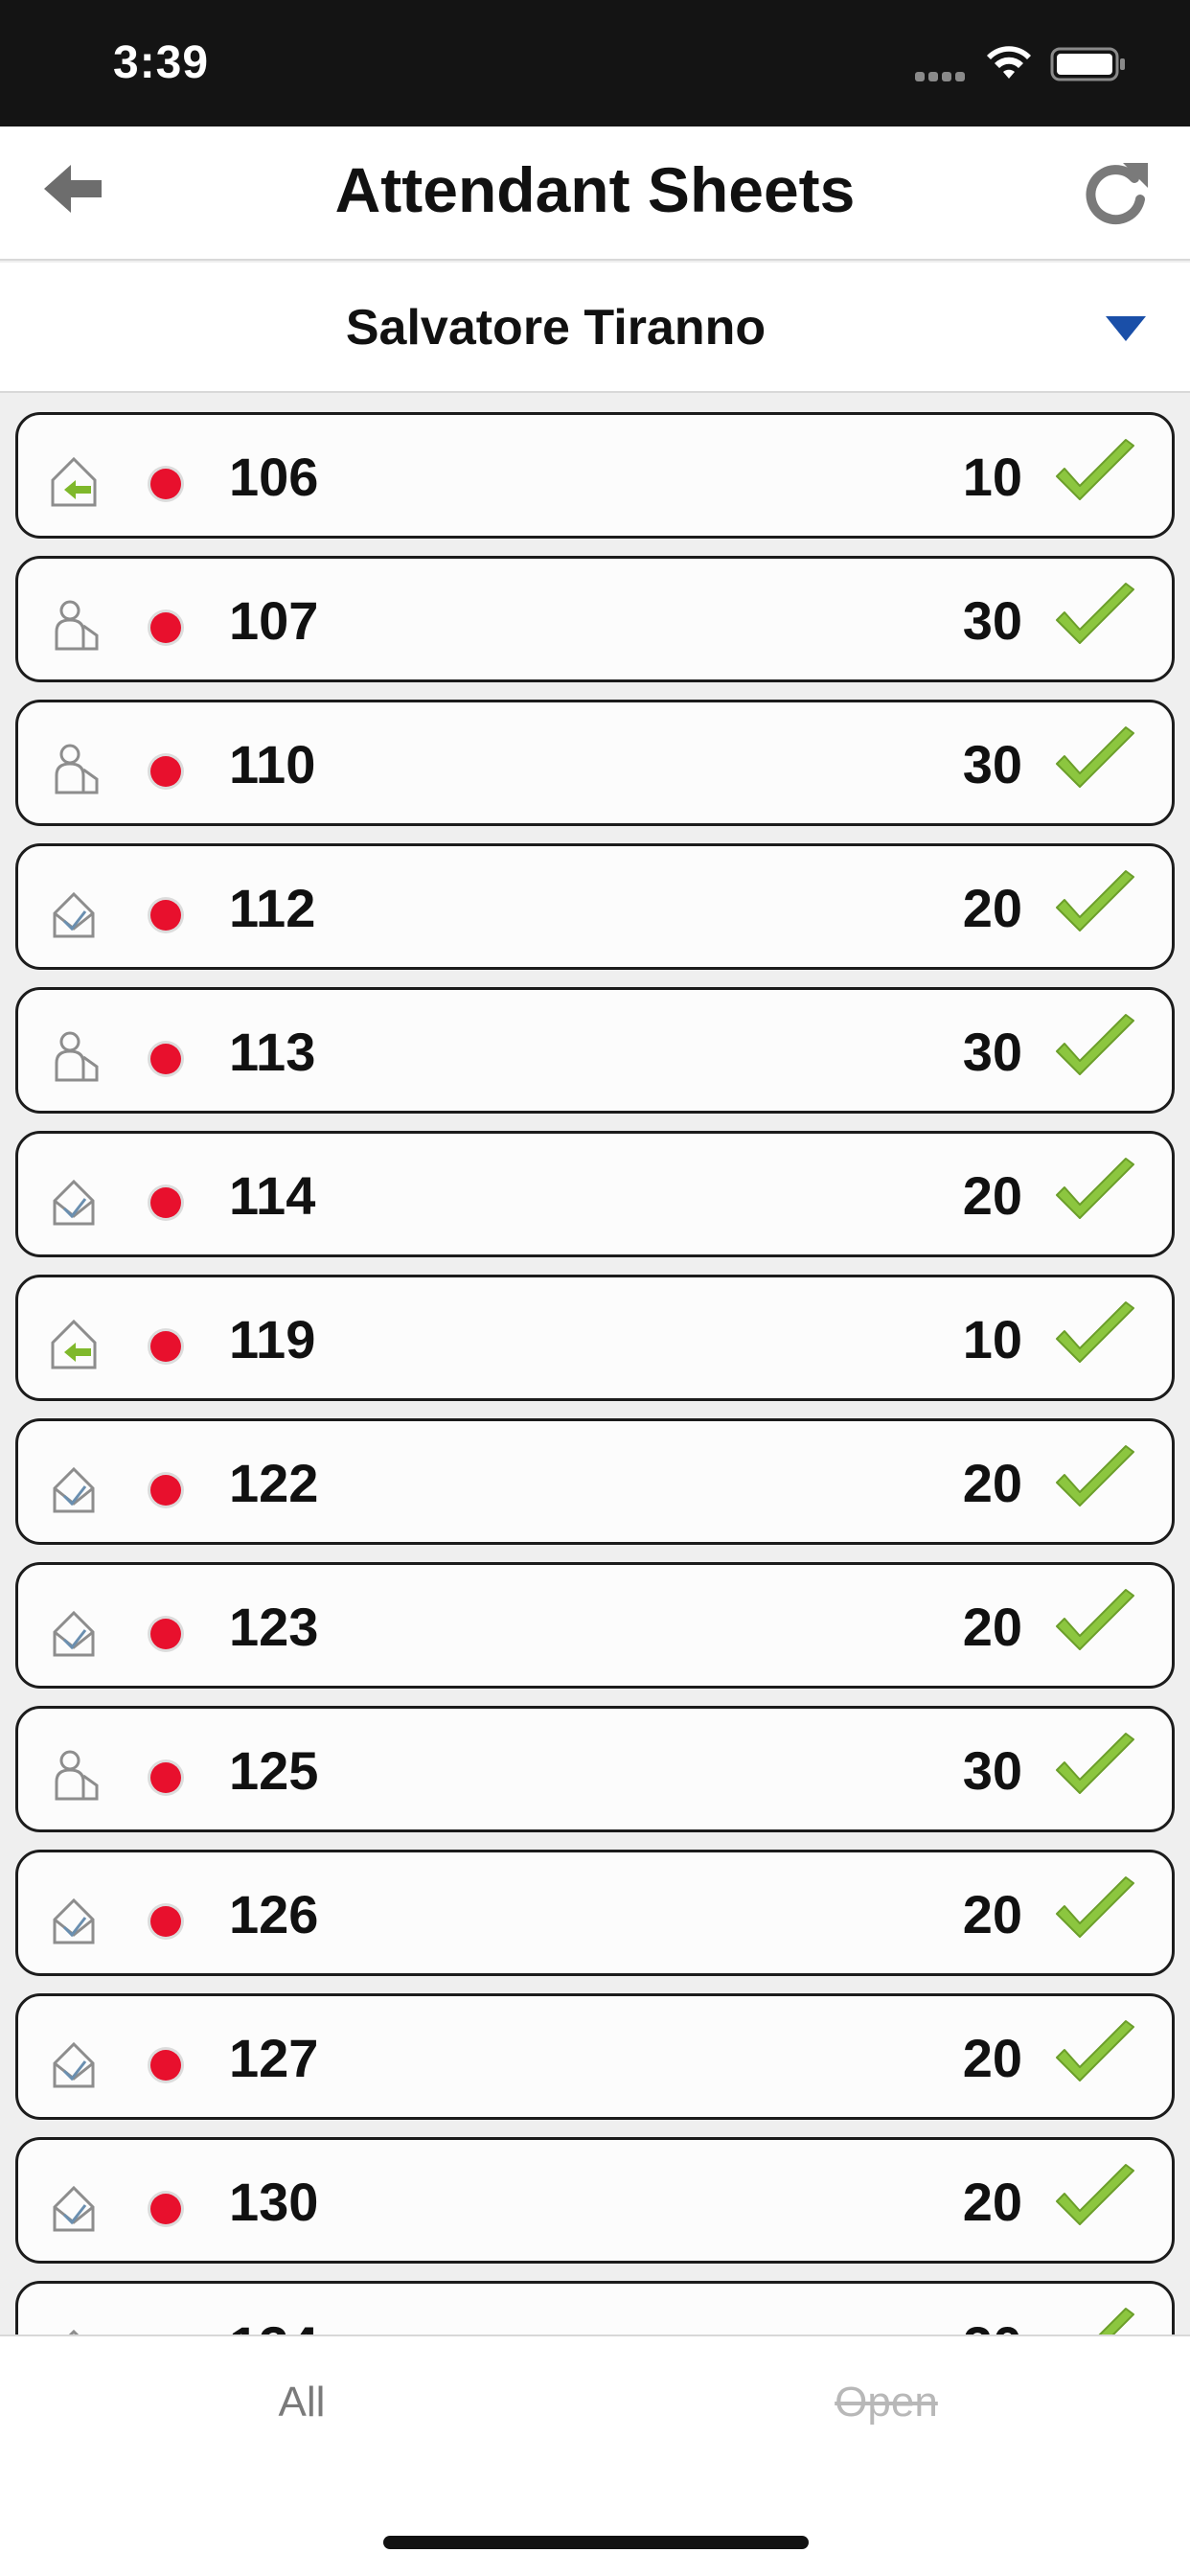 The height and width of the screenshot is (2576, 1190). I want to click on room-row: 122 20, so click(595, 1481).